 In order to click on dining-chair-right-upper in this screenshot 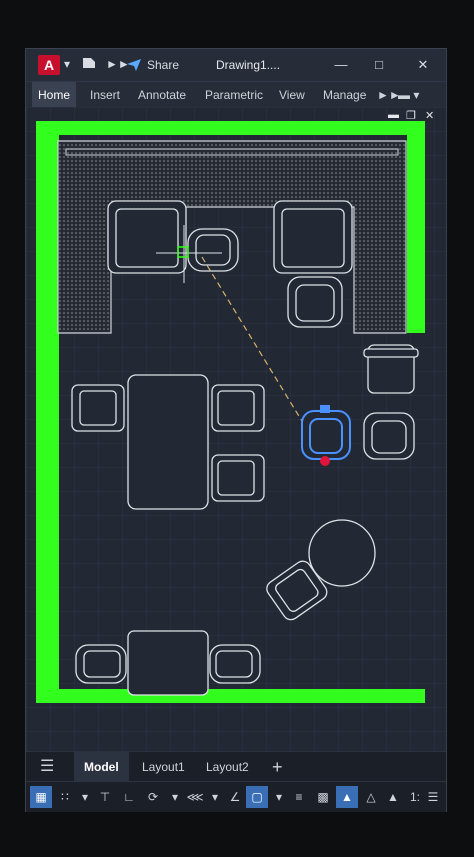, I will do `click(238, 408)`.